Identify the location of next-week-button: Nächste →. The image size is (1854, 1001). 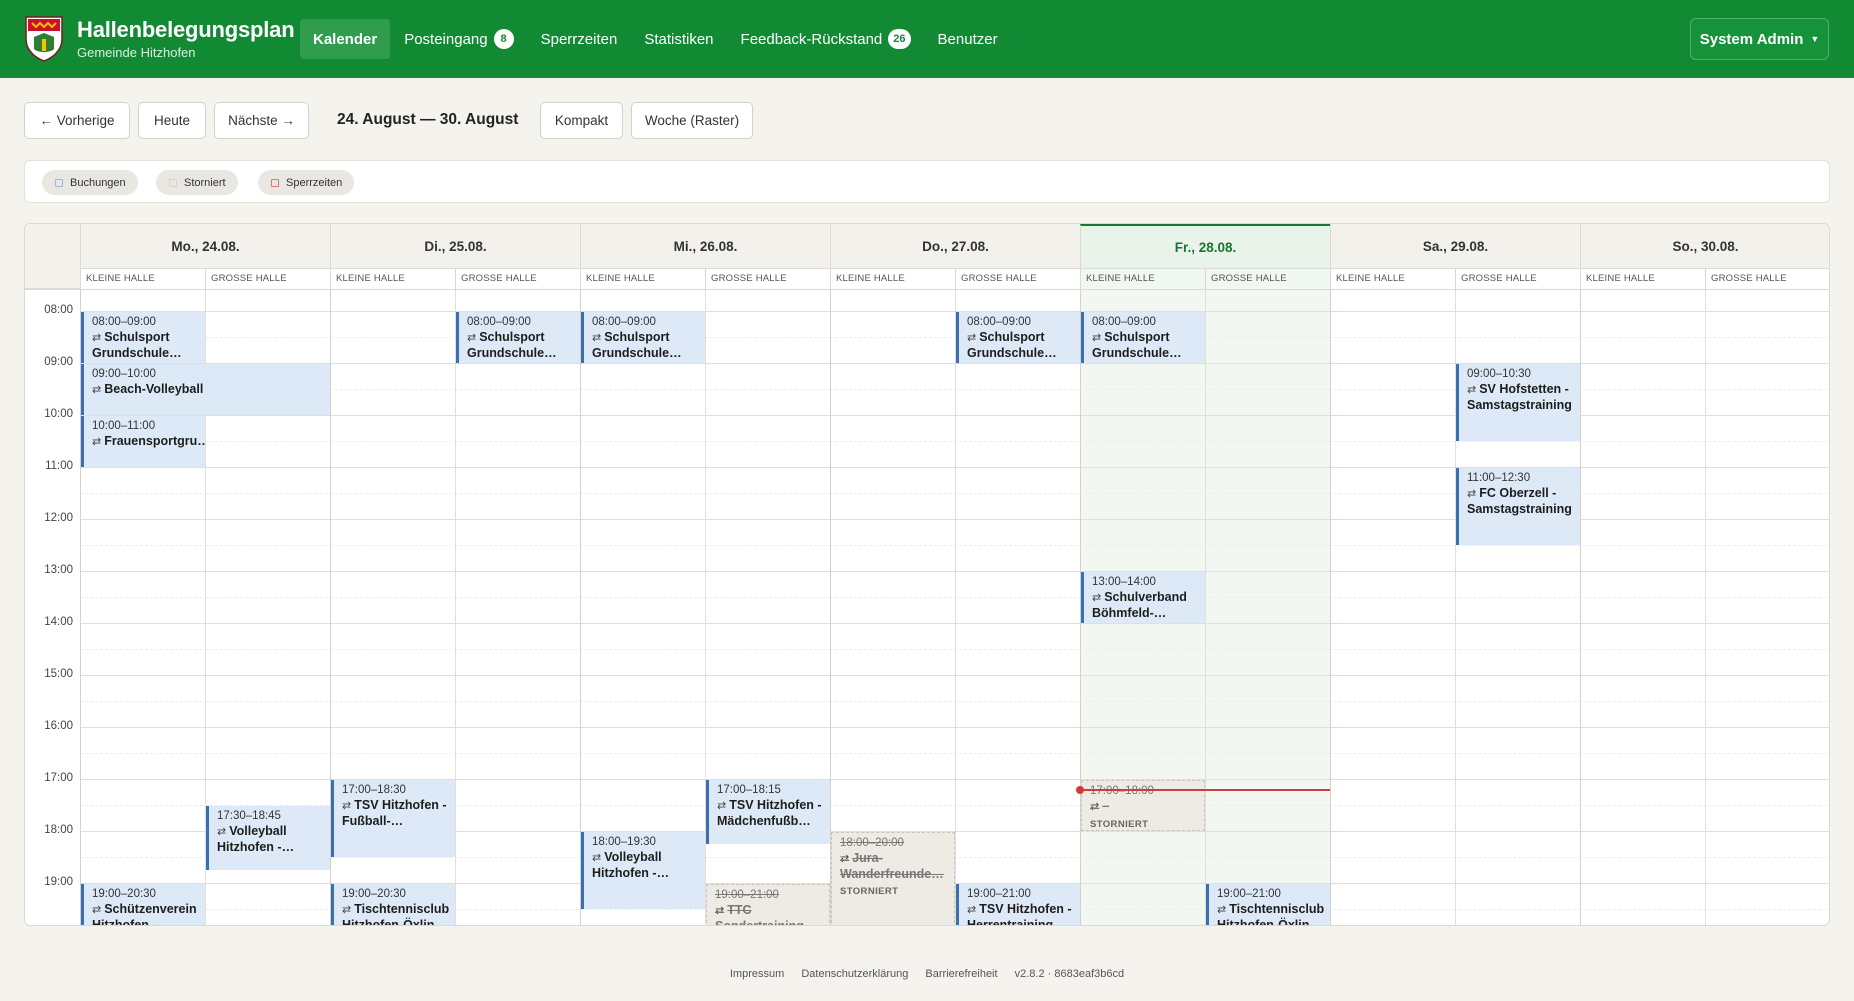
(261, 120).